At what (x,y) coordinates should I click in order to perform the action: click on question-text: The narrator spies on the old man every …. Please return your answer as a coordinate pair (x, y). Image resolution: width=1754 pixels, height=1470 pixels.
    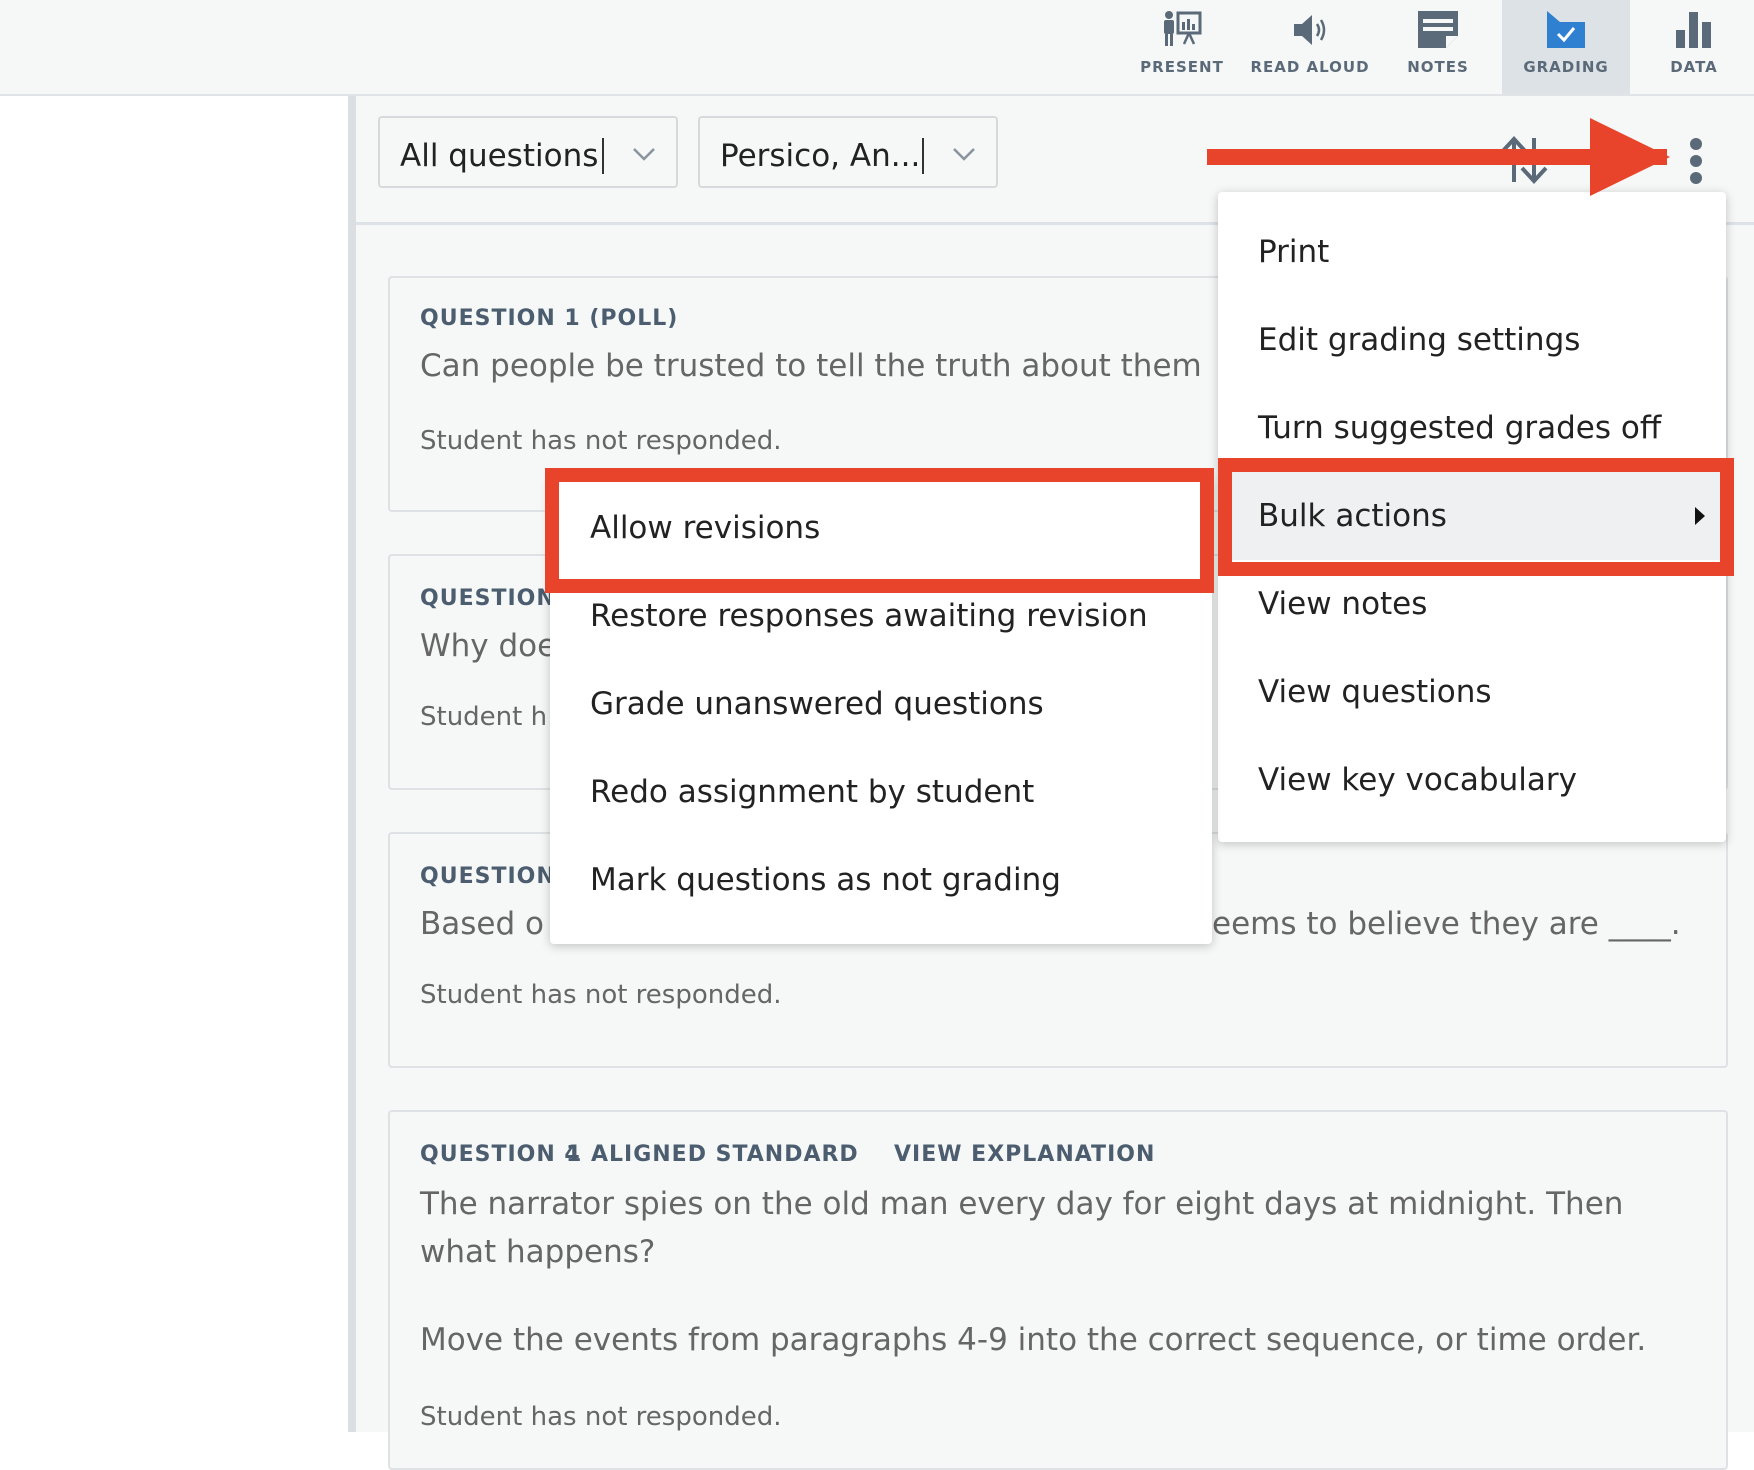
    Looking at the image, I should click on (1022, 1228).